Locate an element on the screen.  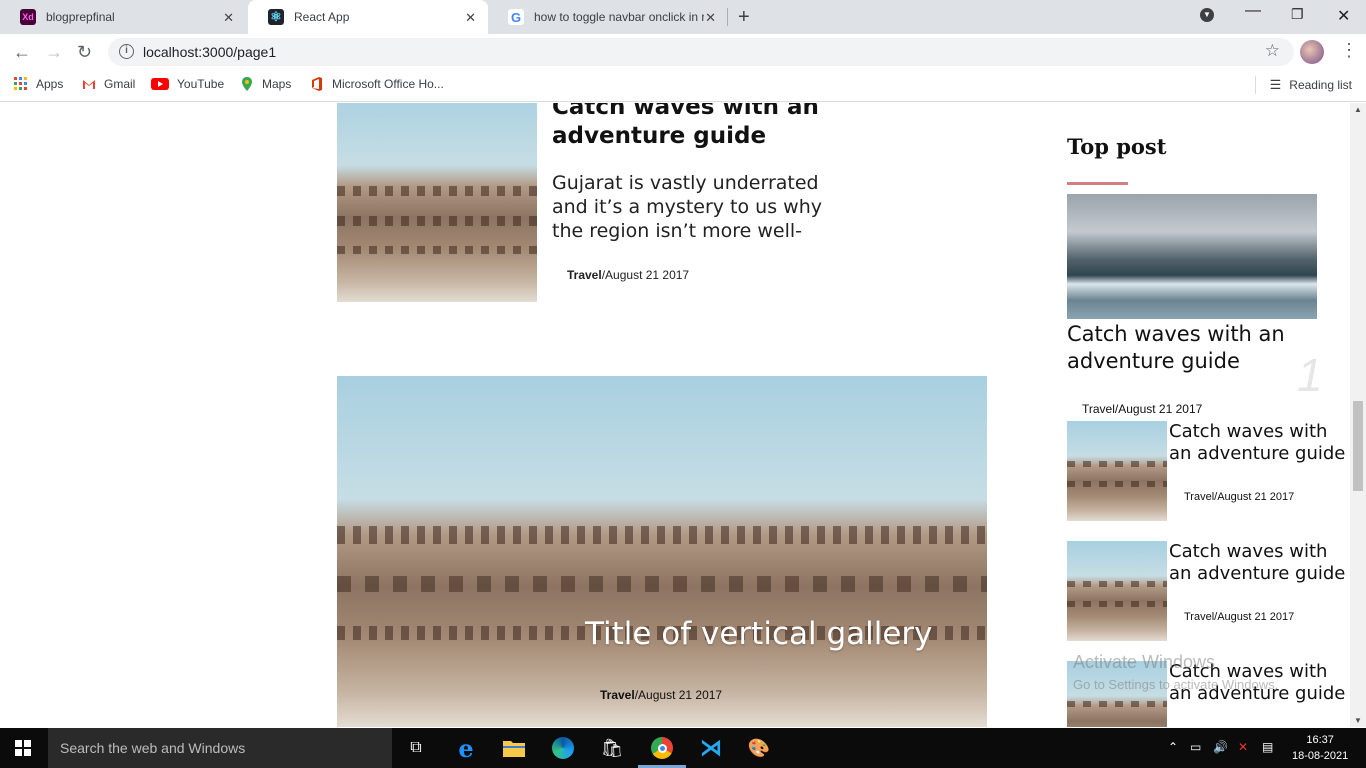
tab-search-icon: ▼ is located at coordinates (1207, 15).